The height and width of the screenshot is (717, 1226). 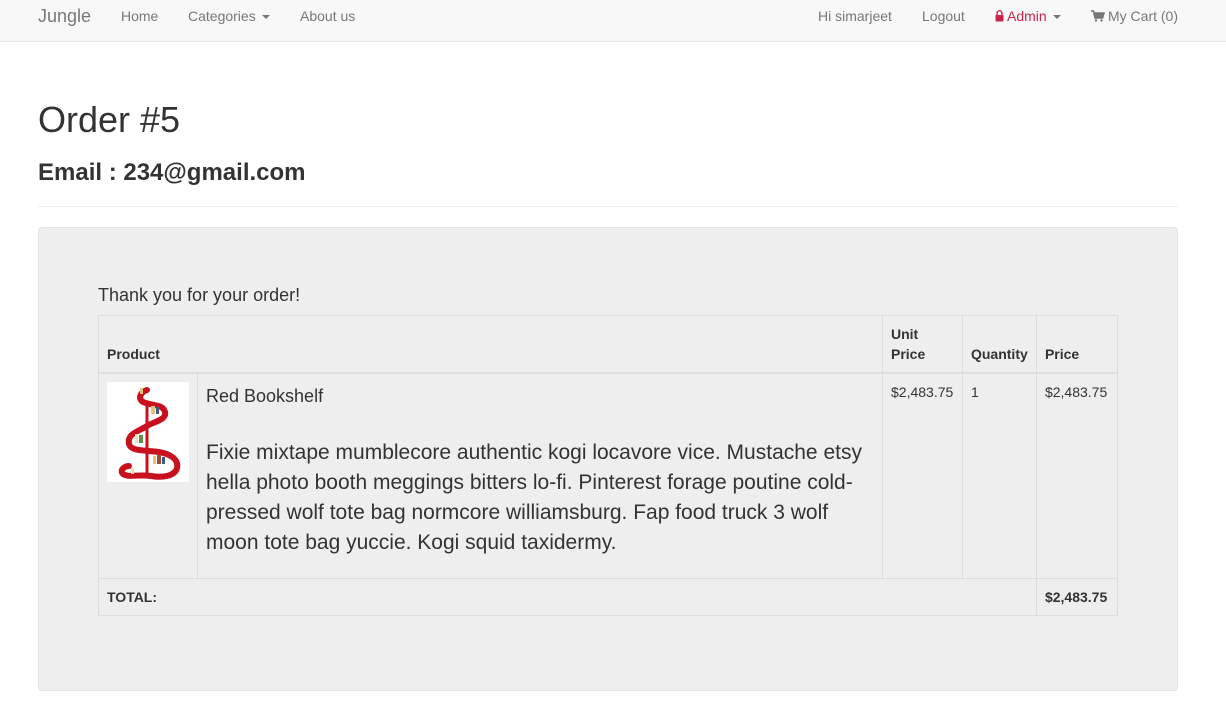 I want to click on unit-price-cell: $2,483.75, so click(x=922, y=475).